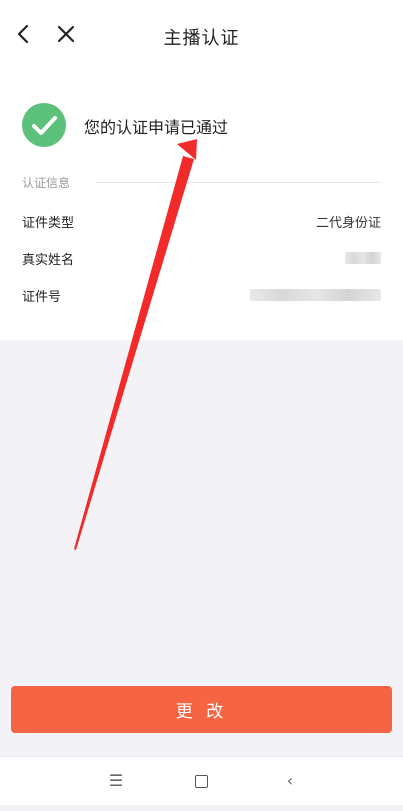  Describe the element at coordinates (48, 223) in the screenshot. I see `id-type-label: 证件类型` at that location.